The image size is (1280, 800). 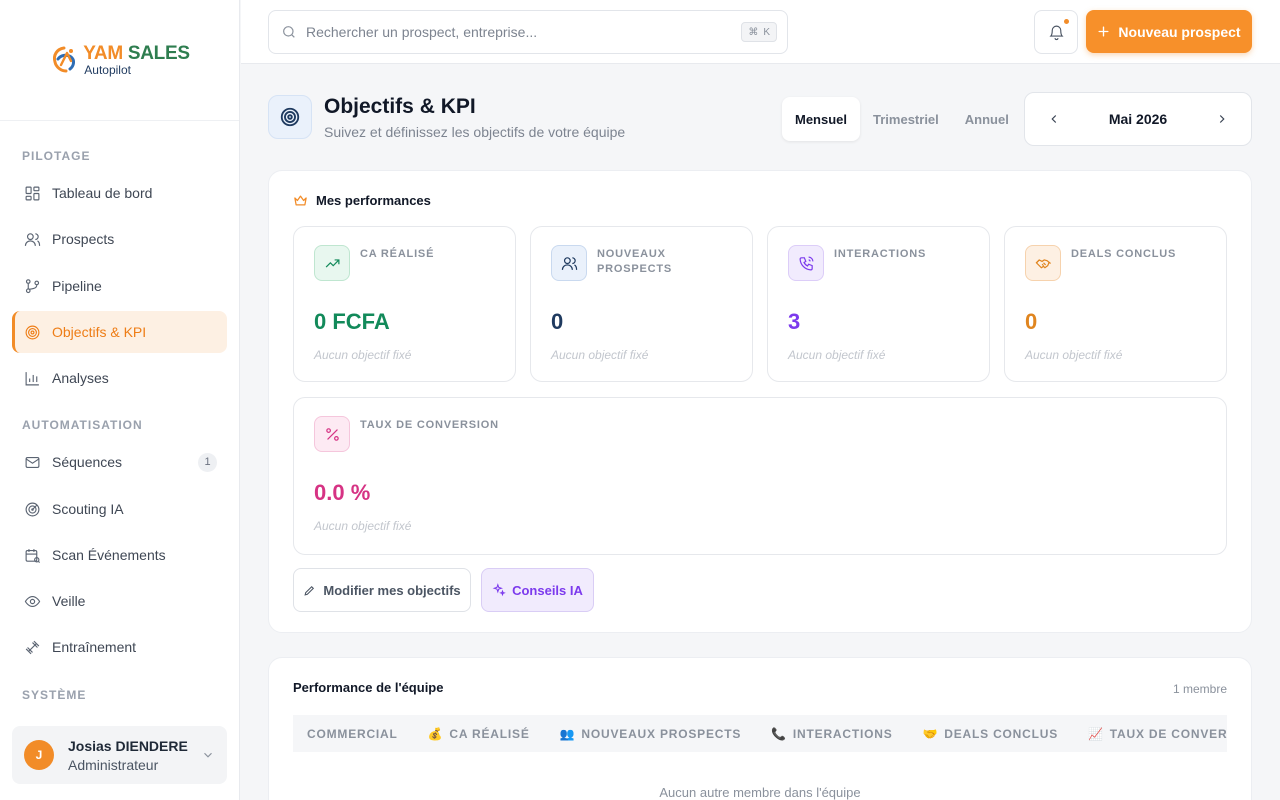 I want to click on edit-objectives-button: Modifier mes objectifs, so click(x=382, y=590).